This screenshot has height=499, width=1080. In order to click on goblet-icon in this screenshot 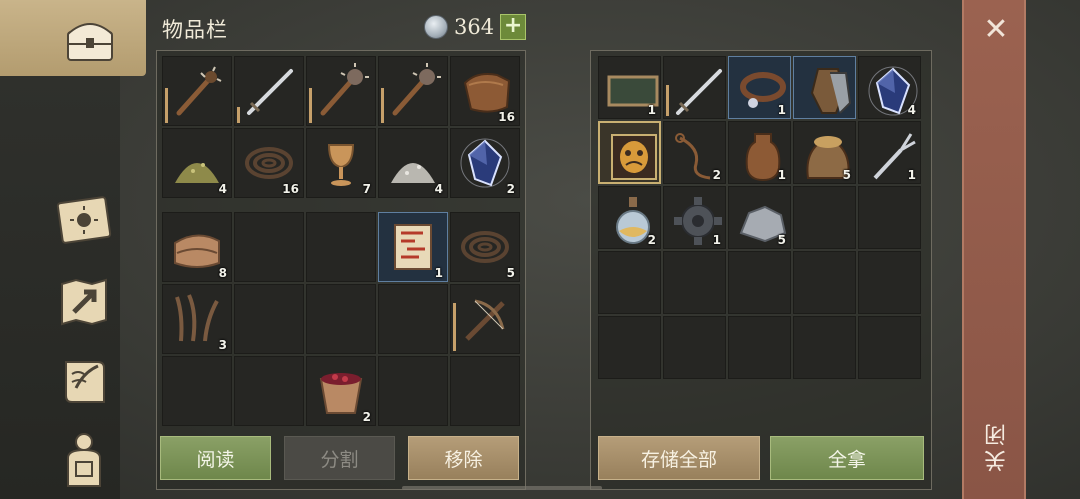, I will do `click(341, 165)`.